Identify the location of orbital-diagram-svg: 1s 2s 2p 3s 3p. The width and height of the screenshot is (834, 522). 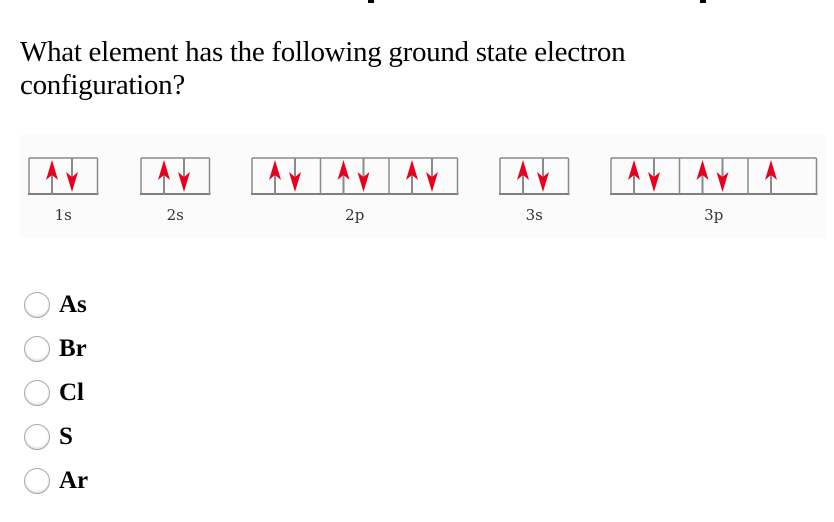
(423, 190).